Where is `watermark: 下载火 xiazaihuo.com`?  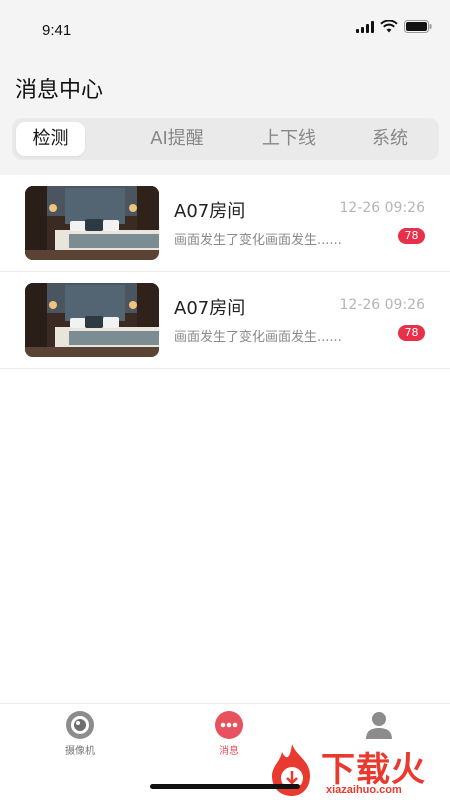 watermark: 下载火 xiazaihuo.com is located at coordinates (358, 769).